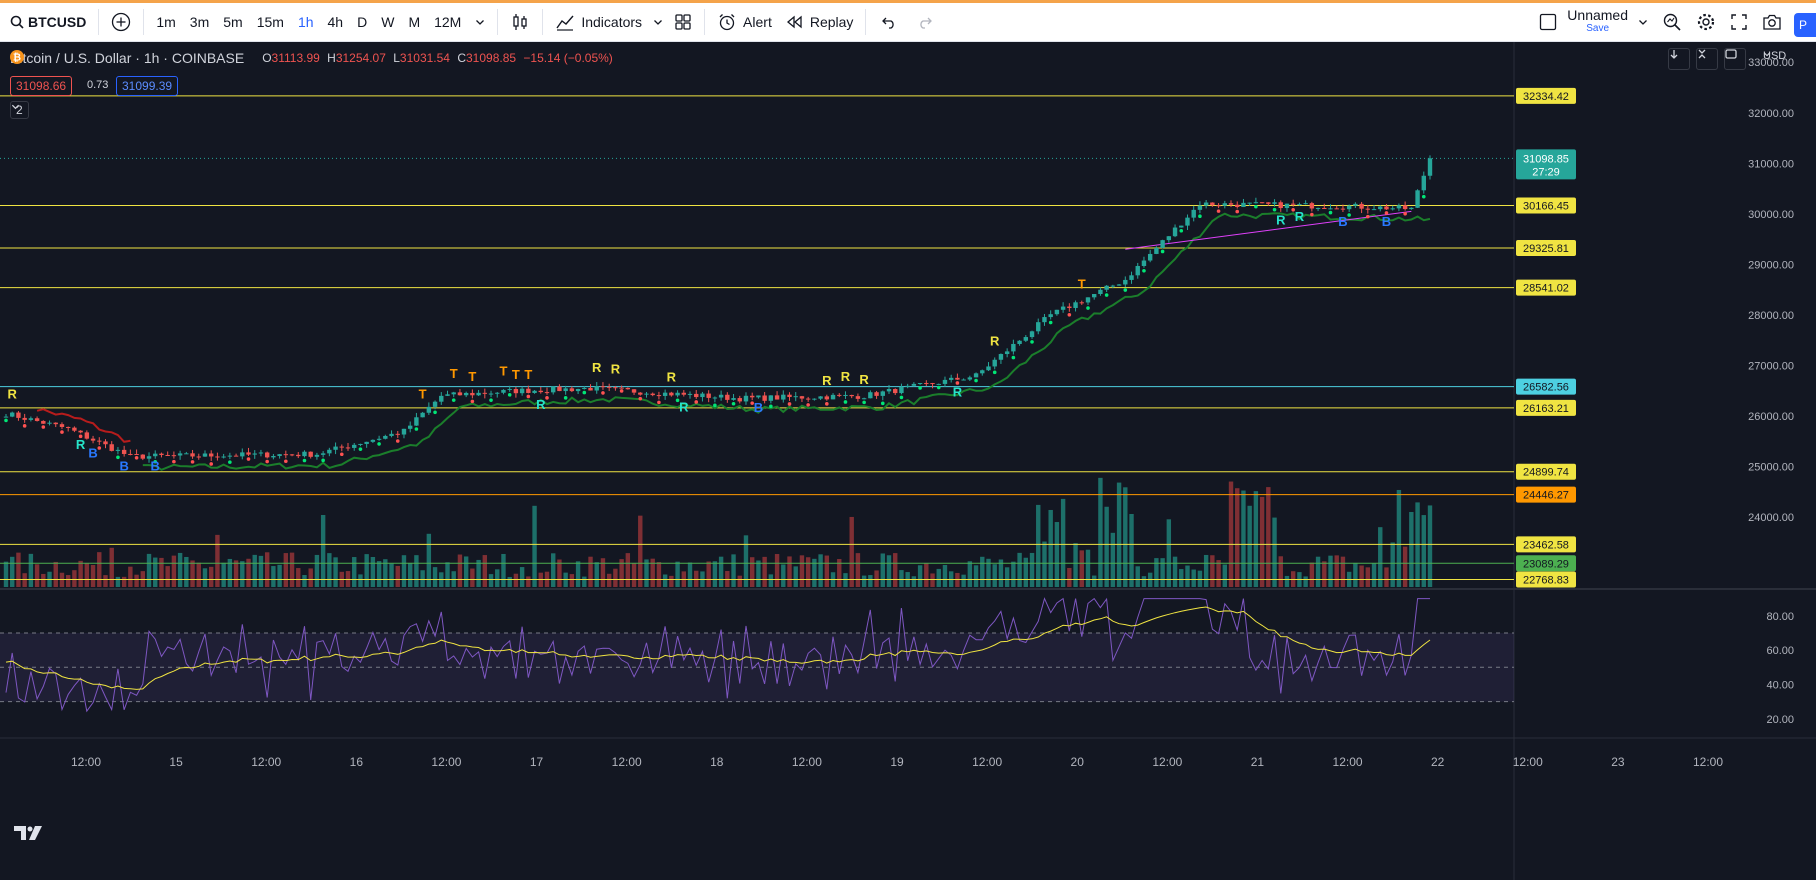  Describe the element at coordinates (1706, 22) in the screenshot. I see `settings-button` at that location.